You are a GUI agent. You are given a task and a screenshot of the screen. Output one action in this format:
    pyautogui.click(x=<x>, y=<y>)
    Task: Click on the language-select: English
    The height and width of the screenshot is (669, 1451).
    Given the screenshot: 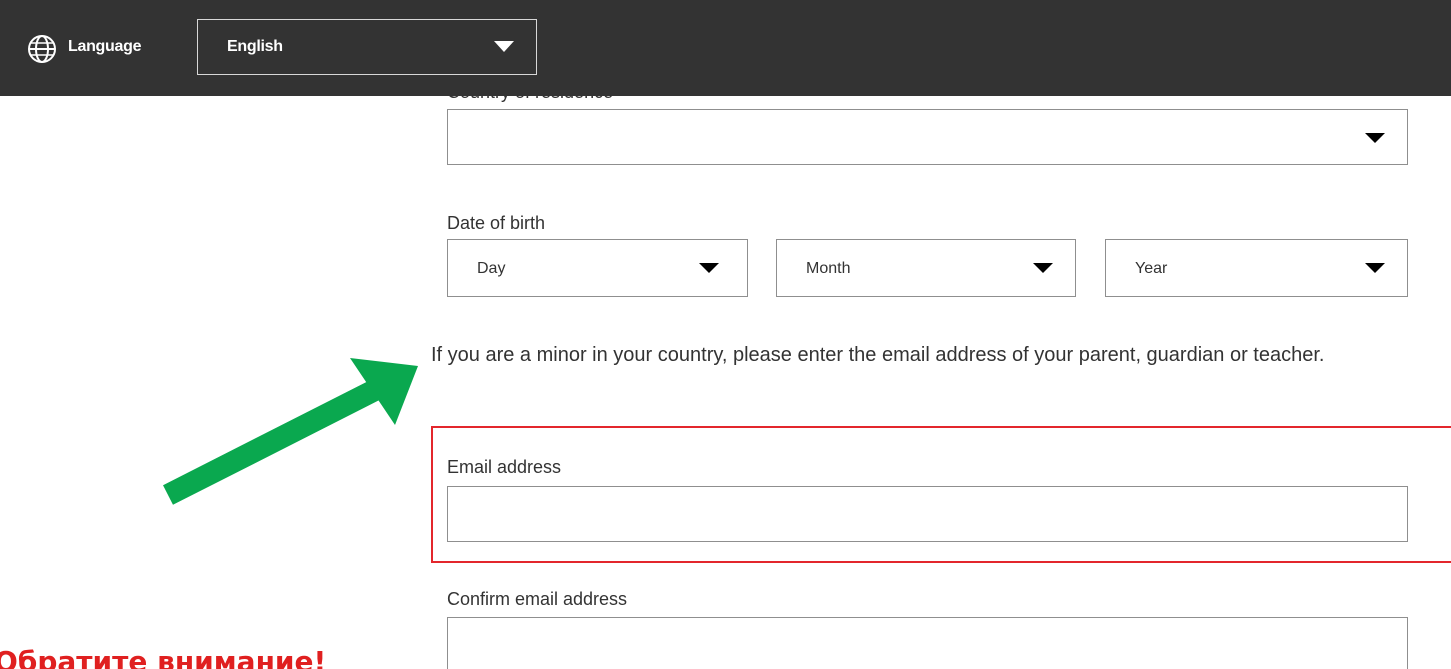 What is the action you would take?
    pyautogui.click(x=367, y=47)
    